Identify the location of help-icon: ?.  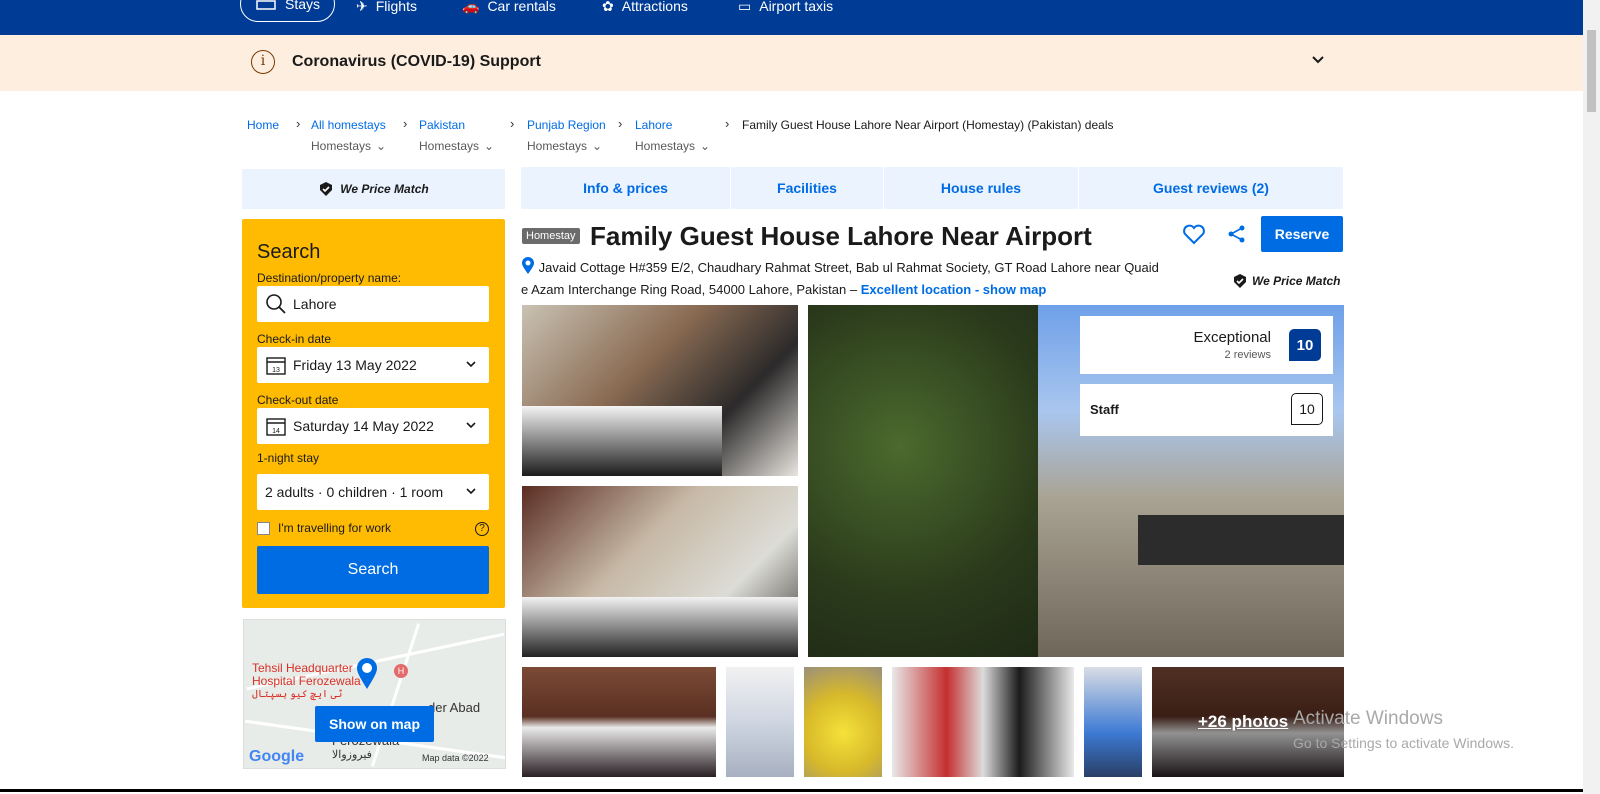
(482, 529).